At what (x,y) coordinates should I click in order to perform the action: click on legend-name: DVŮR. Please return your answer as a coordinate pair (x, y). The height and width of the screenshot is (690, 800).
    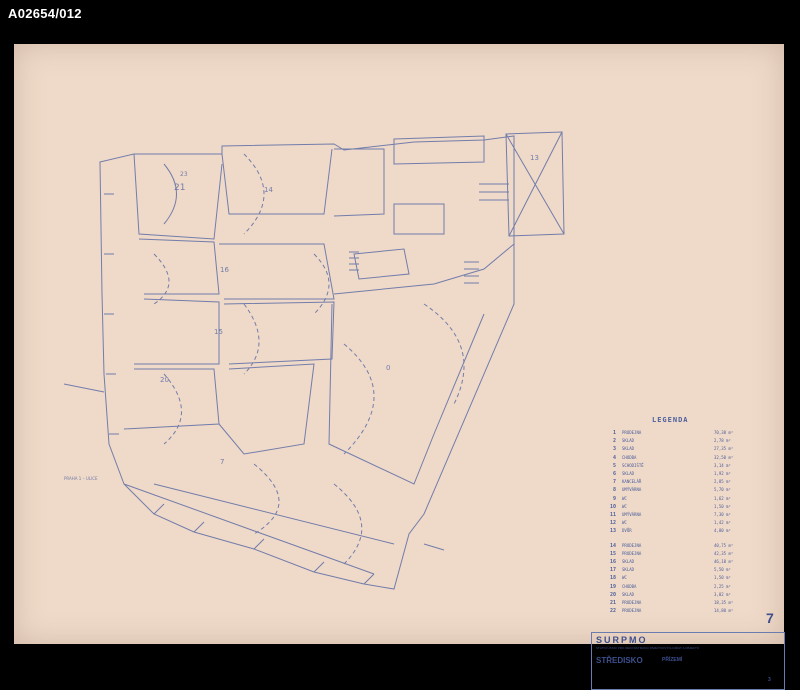
    Looking at the image, I should click on (627, 531).